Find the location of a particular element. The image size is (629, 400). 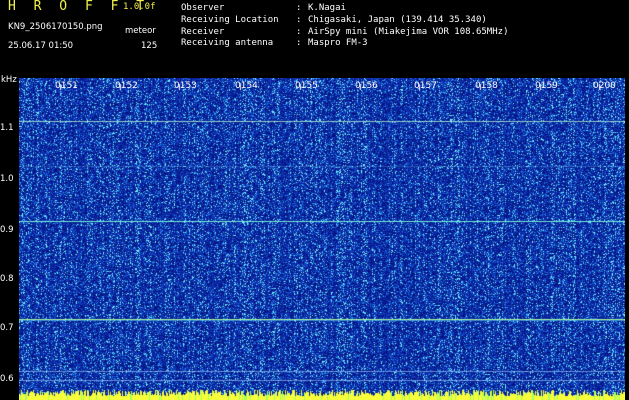

observer-value: K.Nagai is located at coordinates (327, 8).